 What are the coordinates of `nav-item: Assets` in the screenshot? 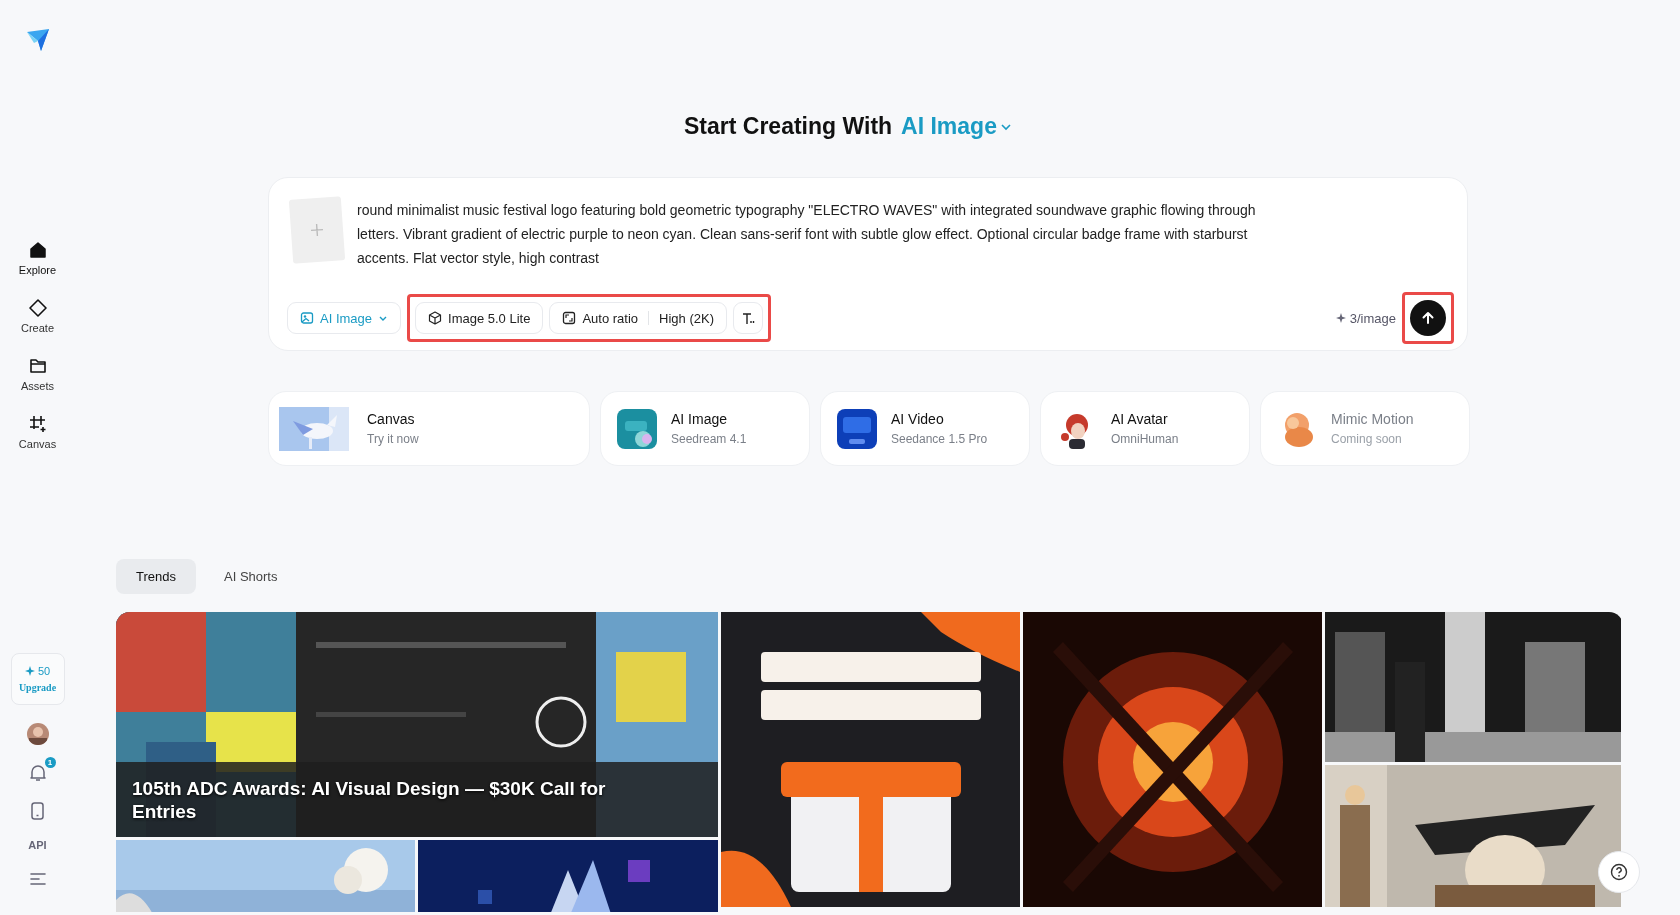 It's located at (37, 374).